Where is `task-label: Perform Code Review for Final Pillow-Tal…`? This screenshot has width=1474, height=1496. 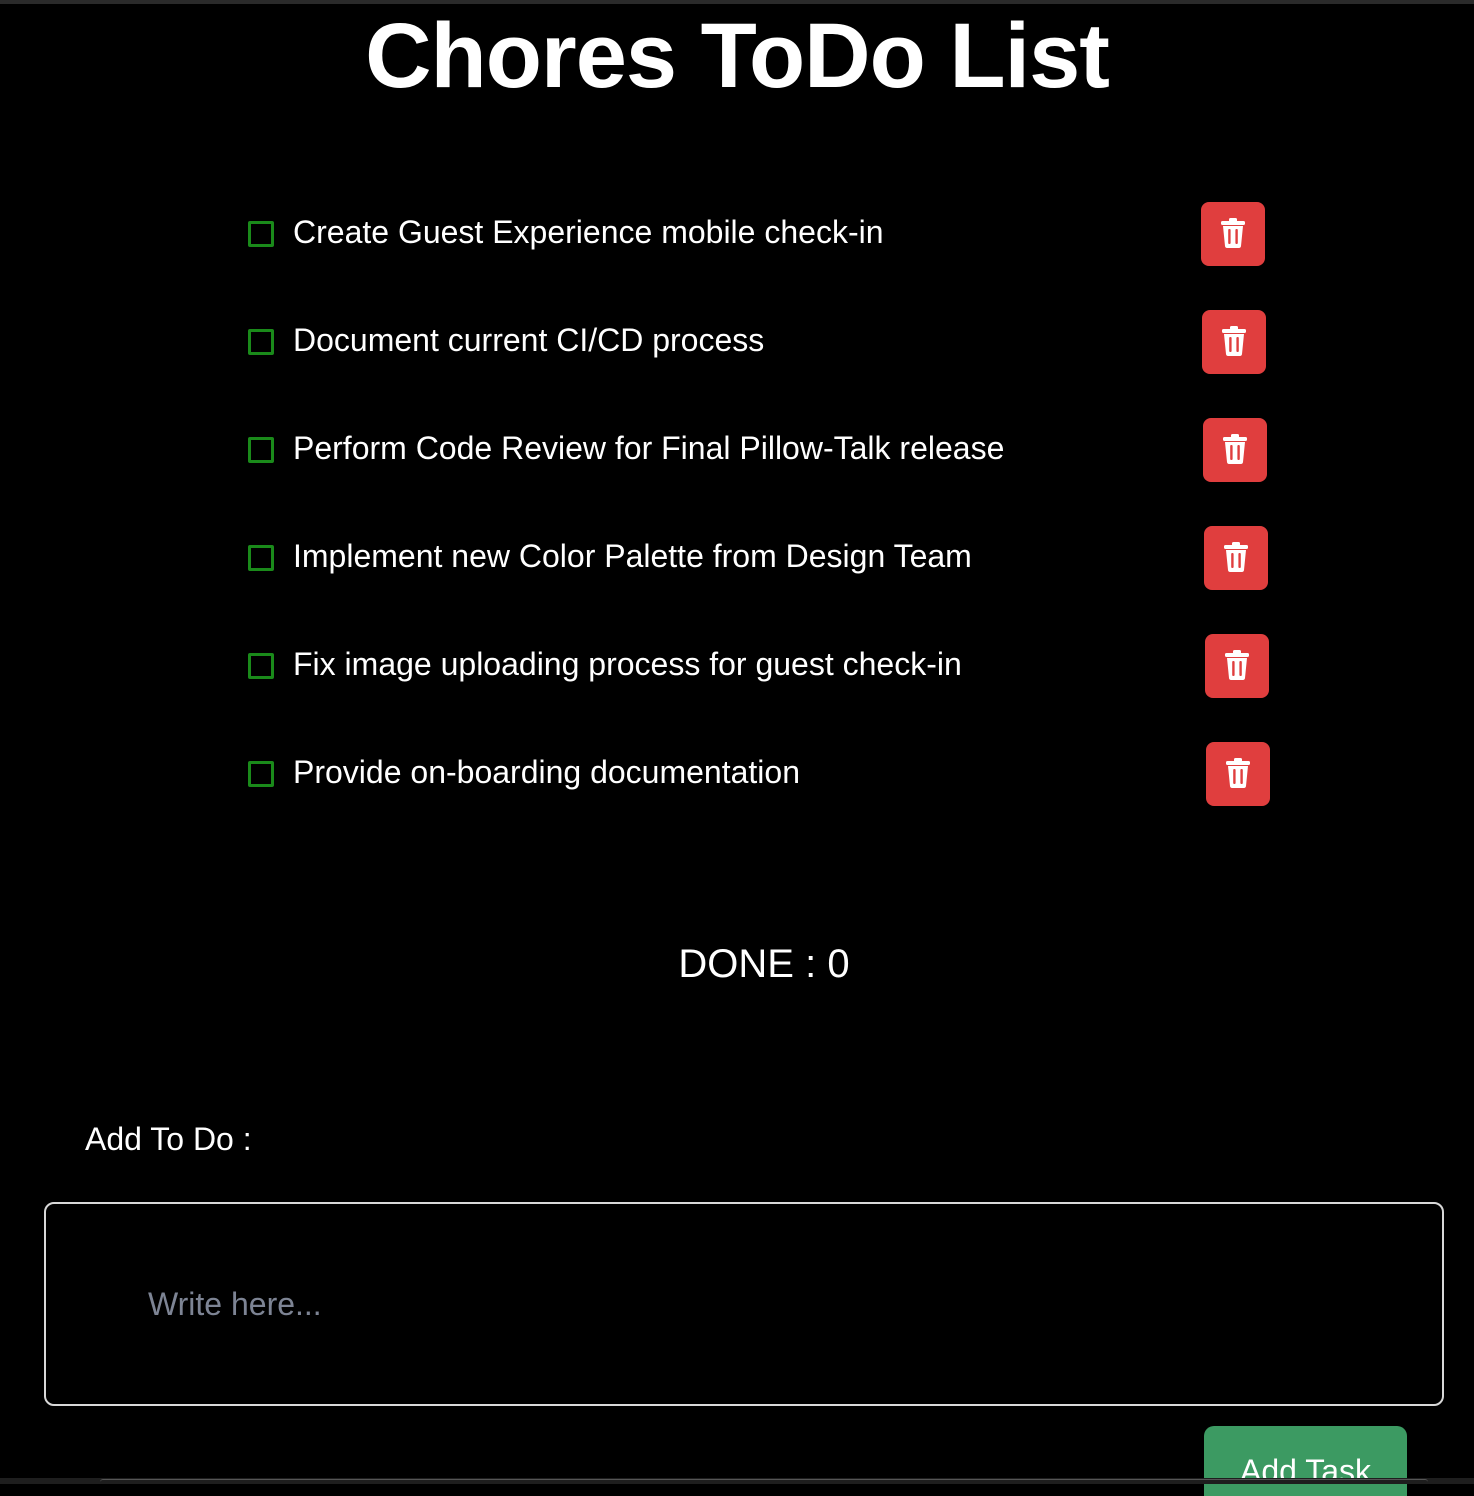 task-label: Perform Code Review for Final Pillow-Tal… is located at coordinates (649, 448).